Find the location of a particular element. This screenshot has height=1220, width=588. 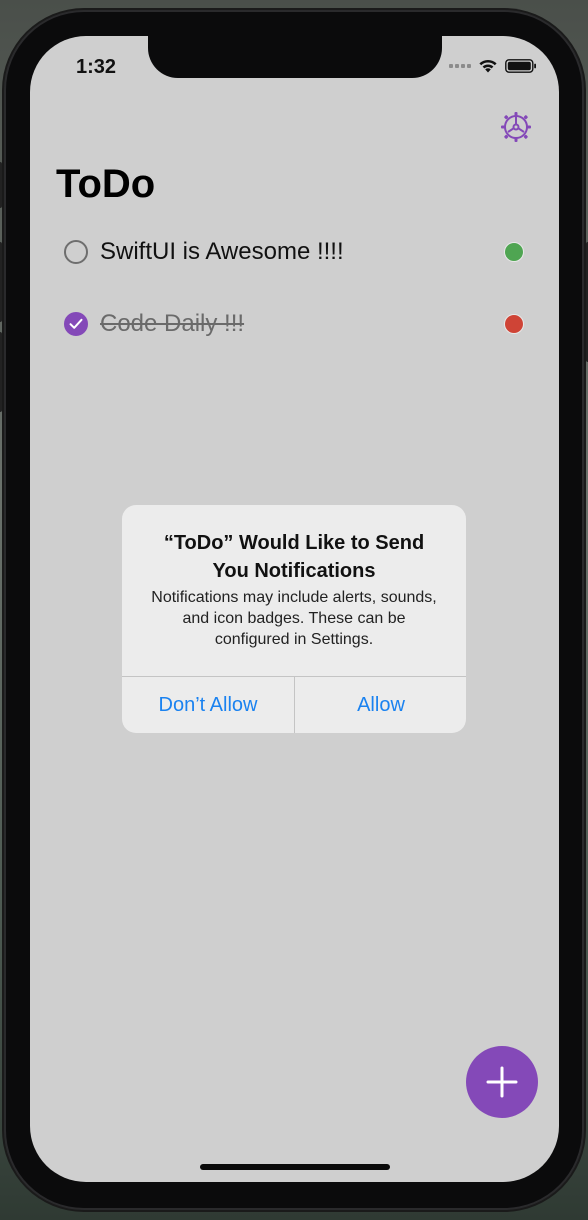

plus-icon is located at coordinates (502, 1082).